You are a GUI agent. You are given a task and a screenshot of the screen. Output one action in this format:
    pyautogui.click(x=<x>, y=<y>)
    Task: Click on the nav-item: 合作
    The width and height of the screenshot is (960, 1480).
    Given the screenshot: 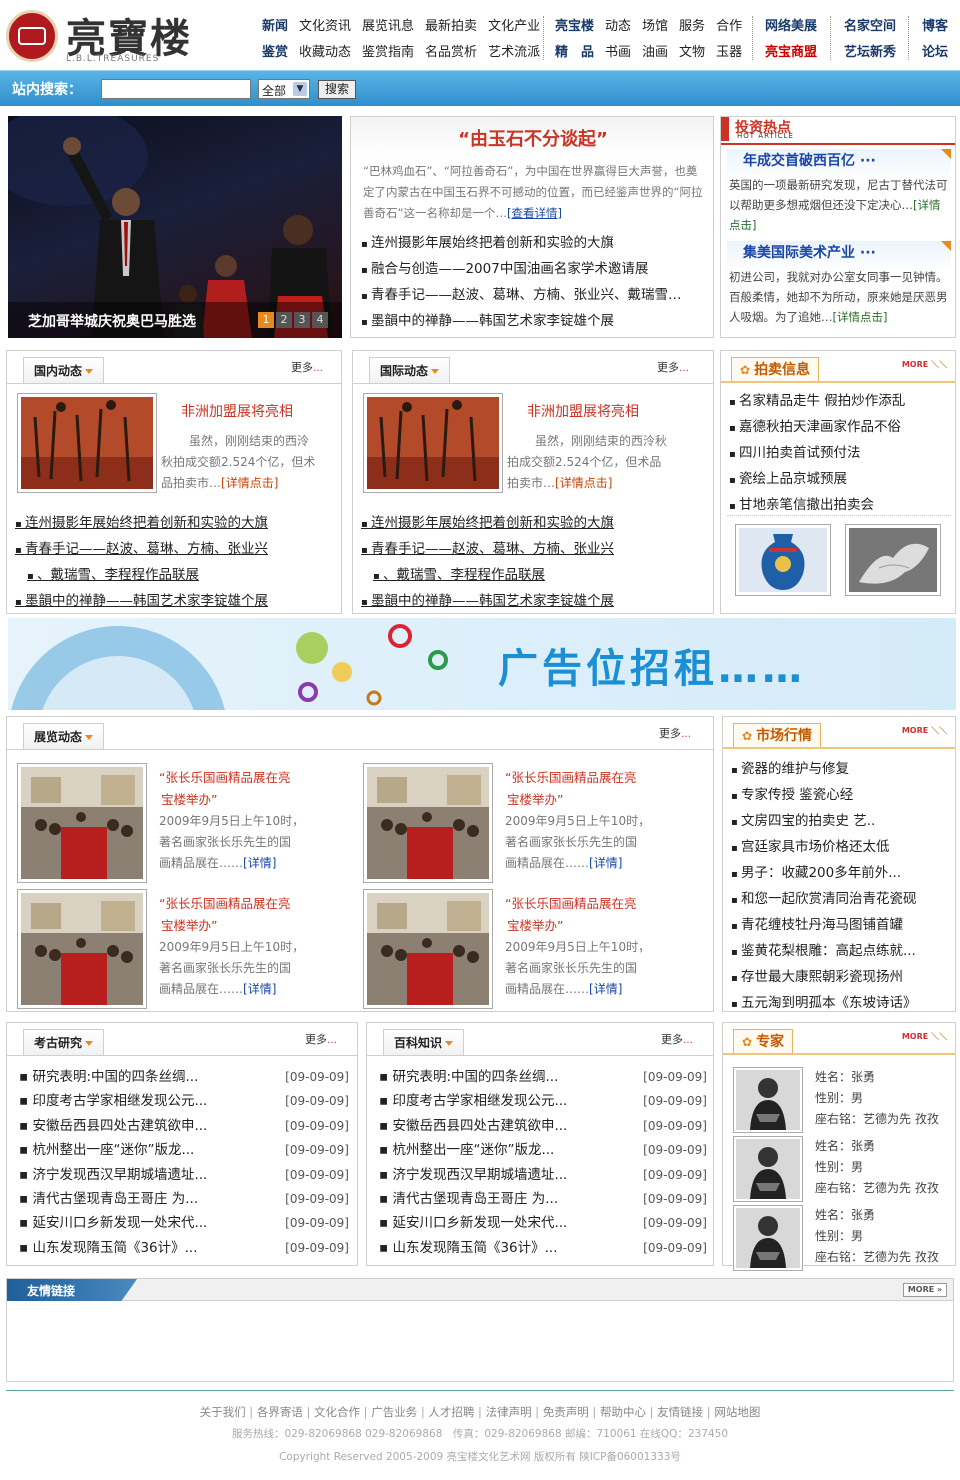 What is the action you would take?
    pyautogui.click(x=729, y=26)
    